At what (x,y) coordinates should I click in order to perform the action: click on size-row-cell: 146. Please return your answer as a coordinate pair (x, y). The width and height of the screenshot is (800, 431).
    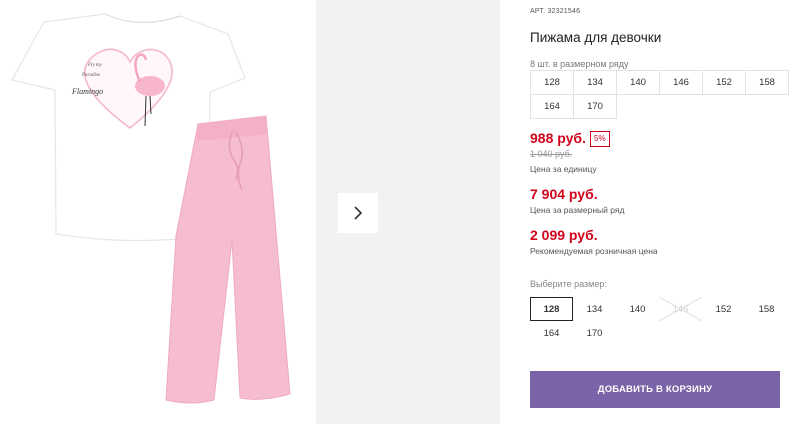
    Looking at the image, I should click on (681, 82).